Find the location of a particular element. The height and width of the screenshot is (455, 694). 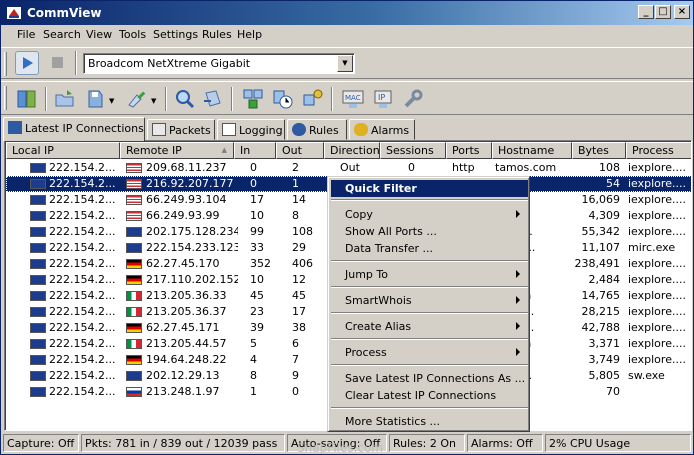

tab-latest-ip-connections: Latest IP Connections is located at coordinates (74, 129).